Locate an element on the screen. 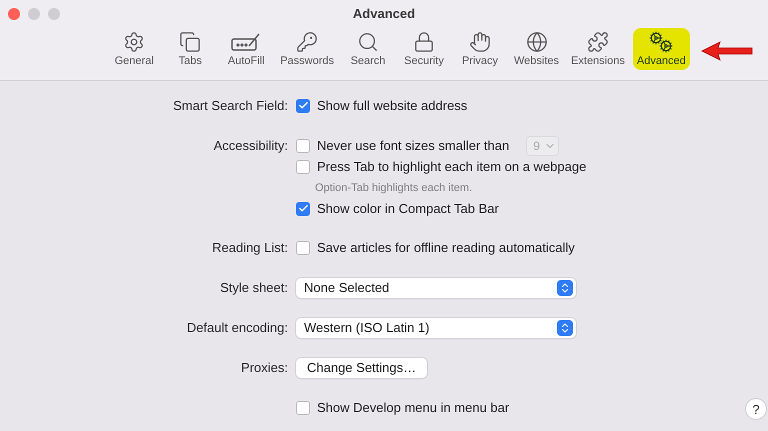  window-title: Advanced is located at coordinates (384, 14).